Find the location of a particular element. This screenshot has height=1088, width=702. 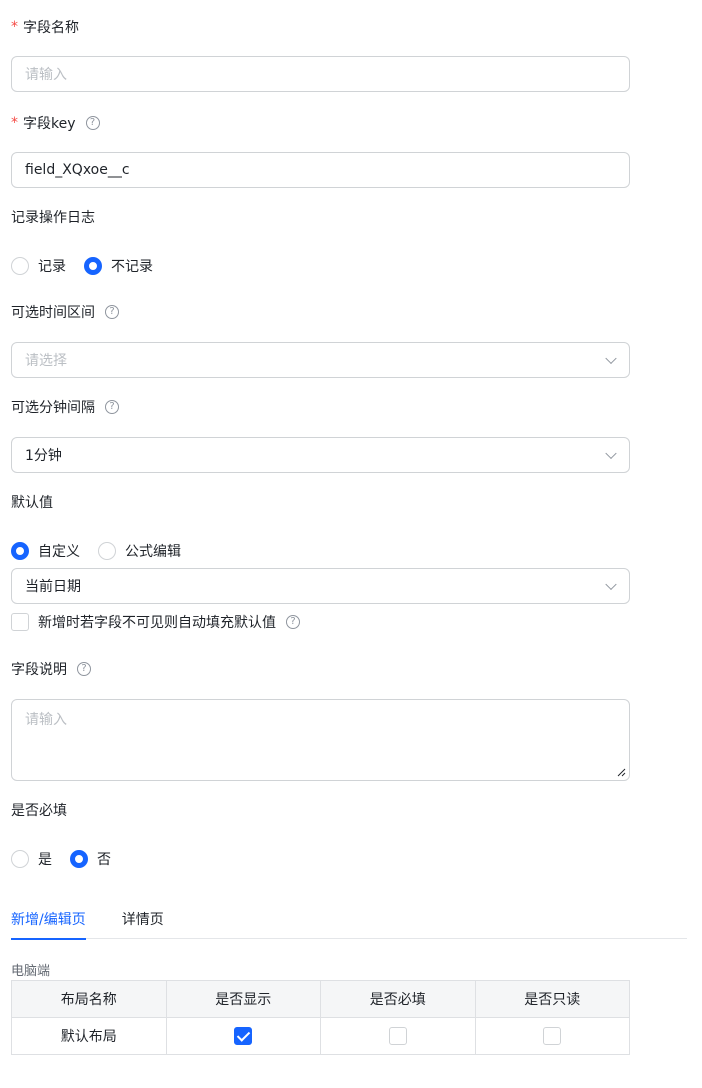

operation-log-radio-group: 记录 不记录 is located at coordinates (91, 266).